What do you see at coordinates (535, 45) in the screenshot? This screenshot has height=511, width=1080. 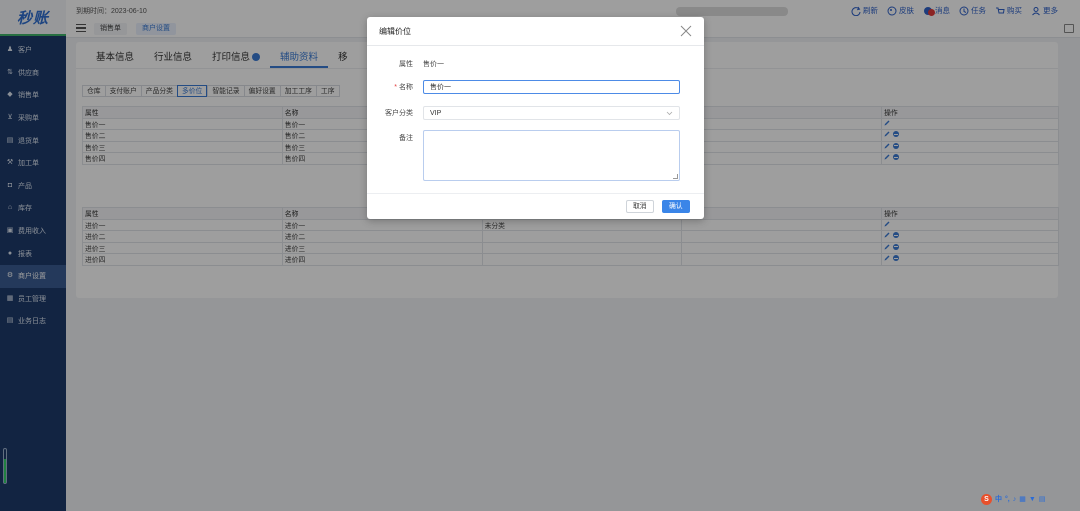 I see `dialog-divider` at bounding box center [535, 45].